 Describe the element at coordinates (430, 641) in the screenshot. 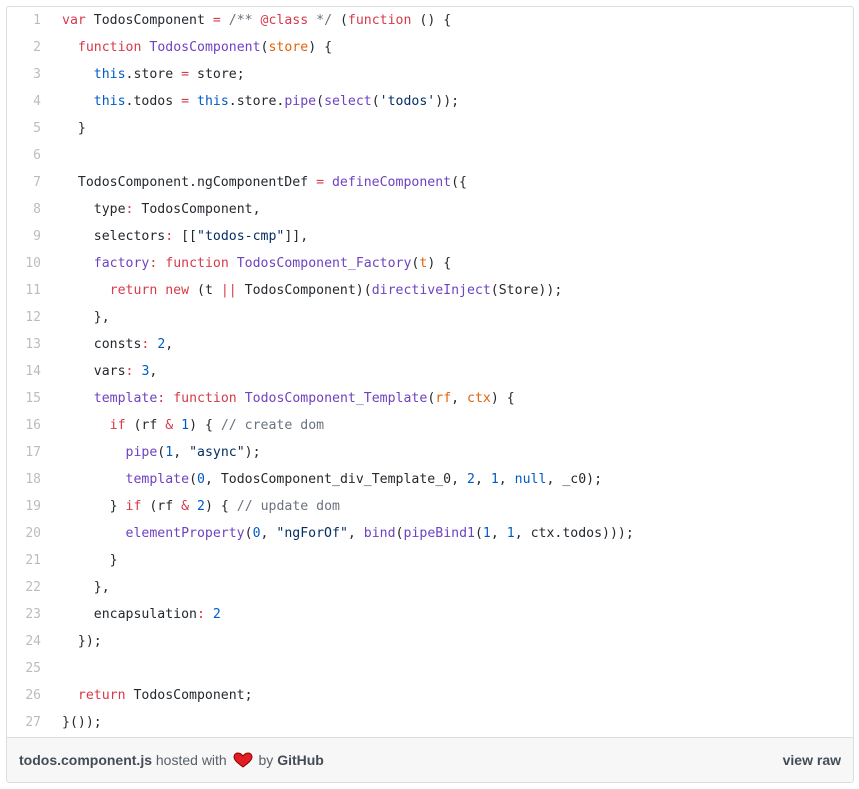

I see `code-line: 24 });` at that location.